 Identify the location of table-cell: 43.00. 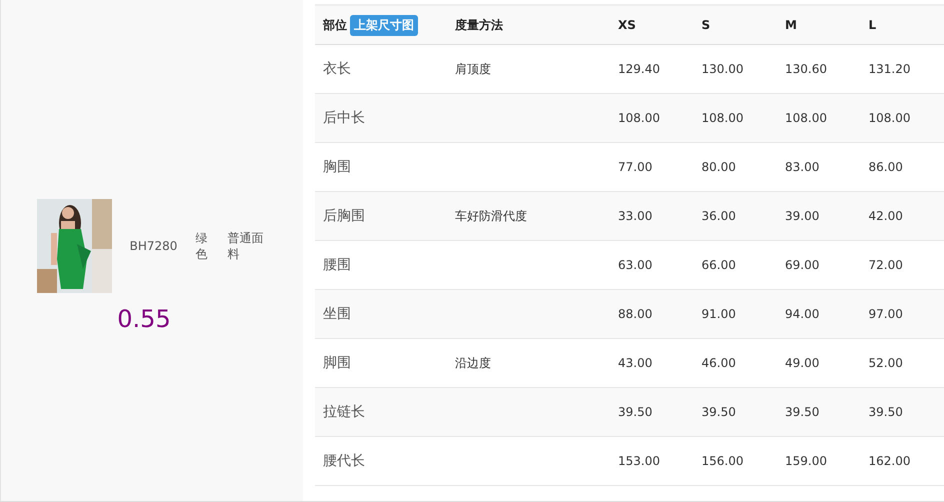
(635, 363).